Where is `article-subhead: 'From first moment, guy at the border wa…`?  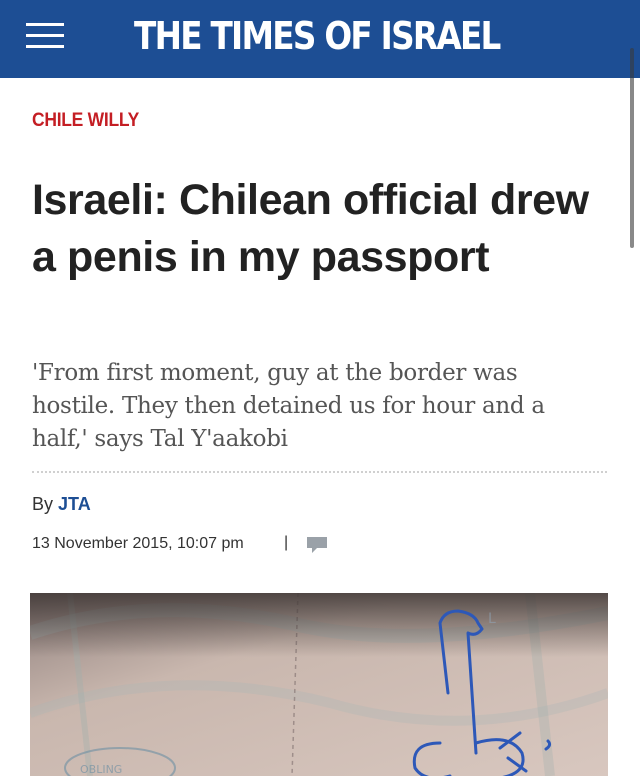
article-subhead: 'From first moment, guy at the border wa… is located at coordinates (288, 406).